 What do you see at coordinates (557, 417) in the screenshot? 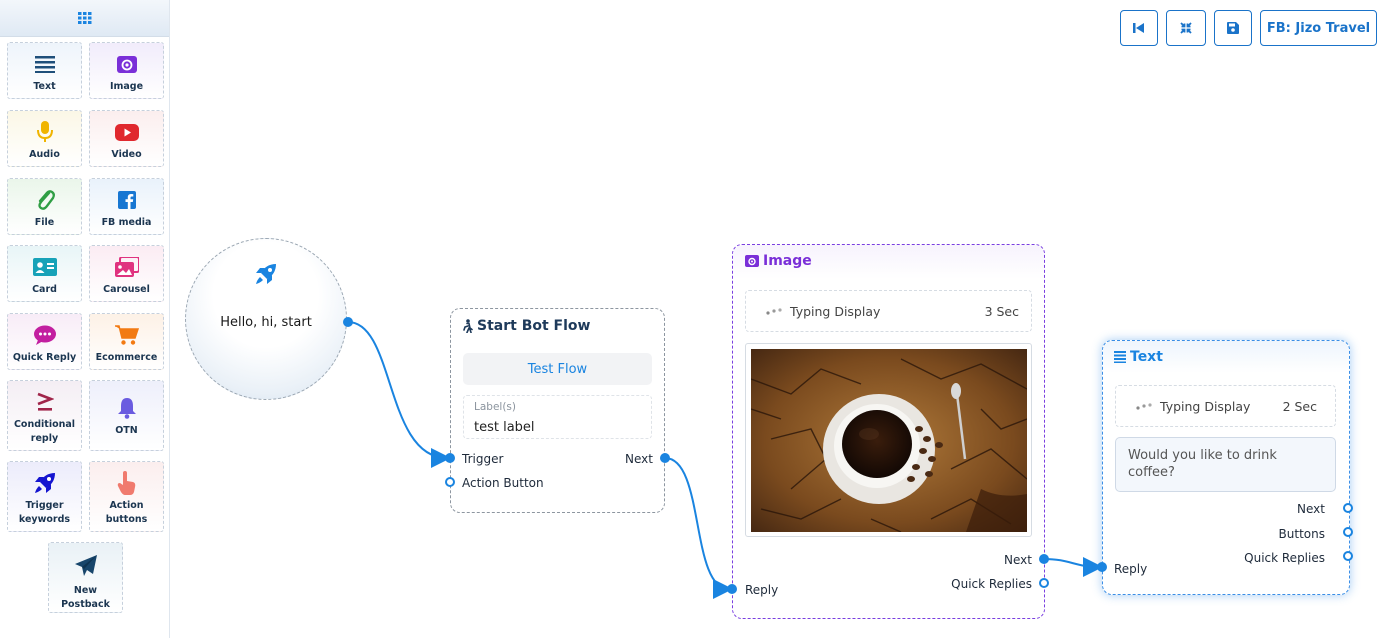
I see `labels-field: Label(s) test label` at bounding box center [557, 417].